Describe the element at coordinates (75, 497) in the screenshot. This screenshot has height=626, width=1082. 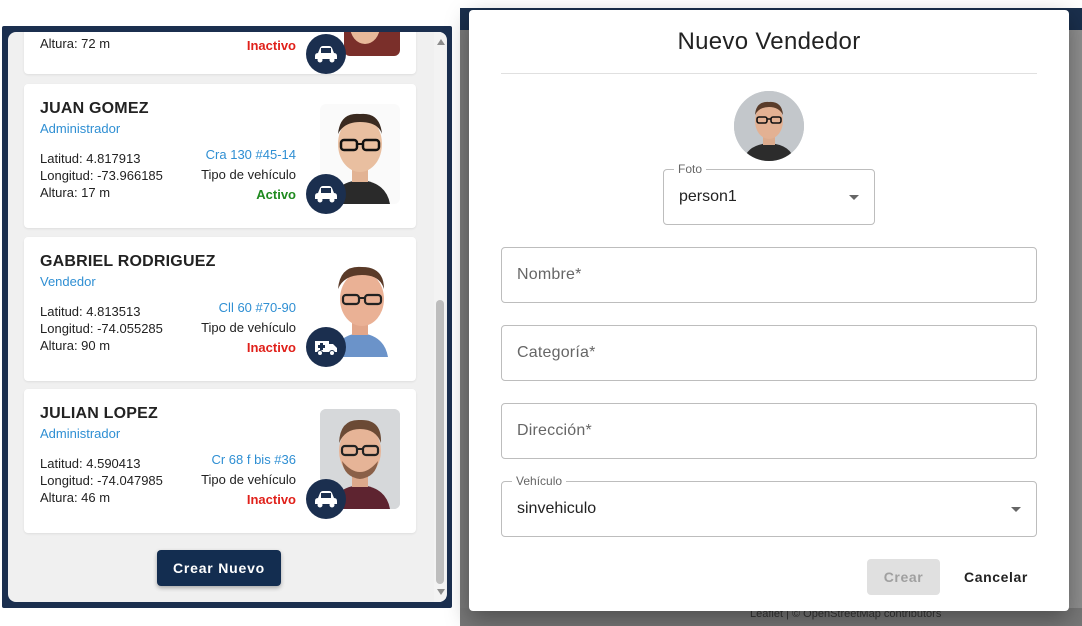
I see `altura-text: Altura: 46 m` at that location.